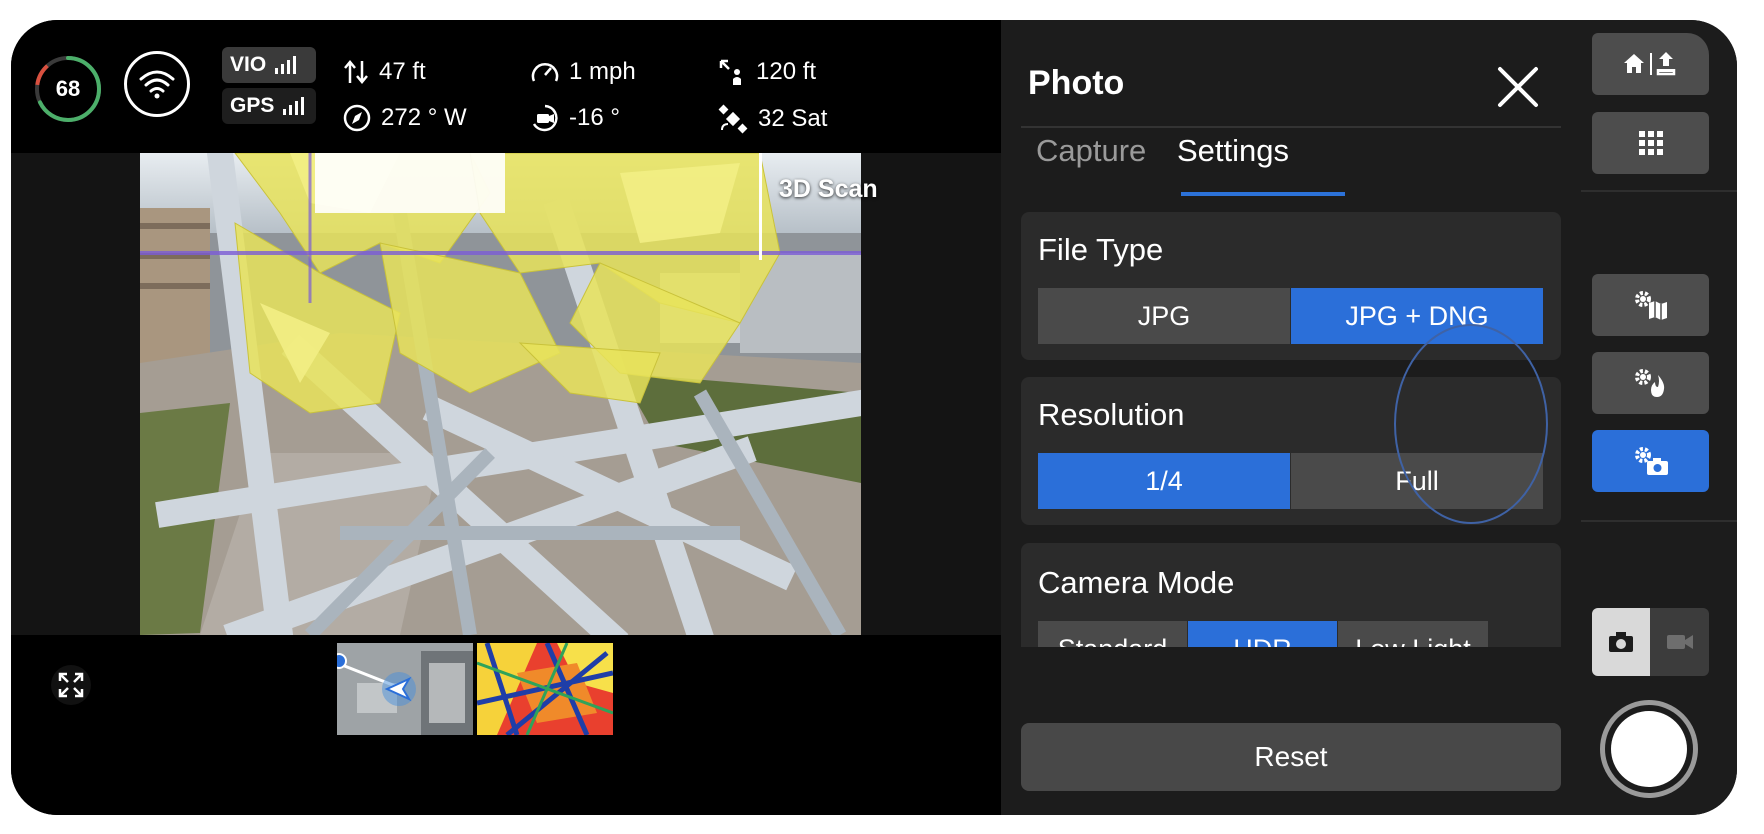 The height and width of the screenshot is (834, 1764). What do you see at coordinates (786, 71) in the screenshot?
I see `distance-value: 120 ft` at bounding box center [786, 71].